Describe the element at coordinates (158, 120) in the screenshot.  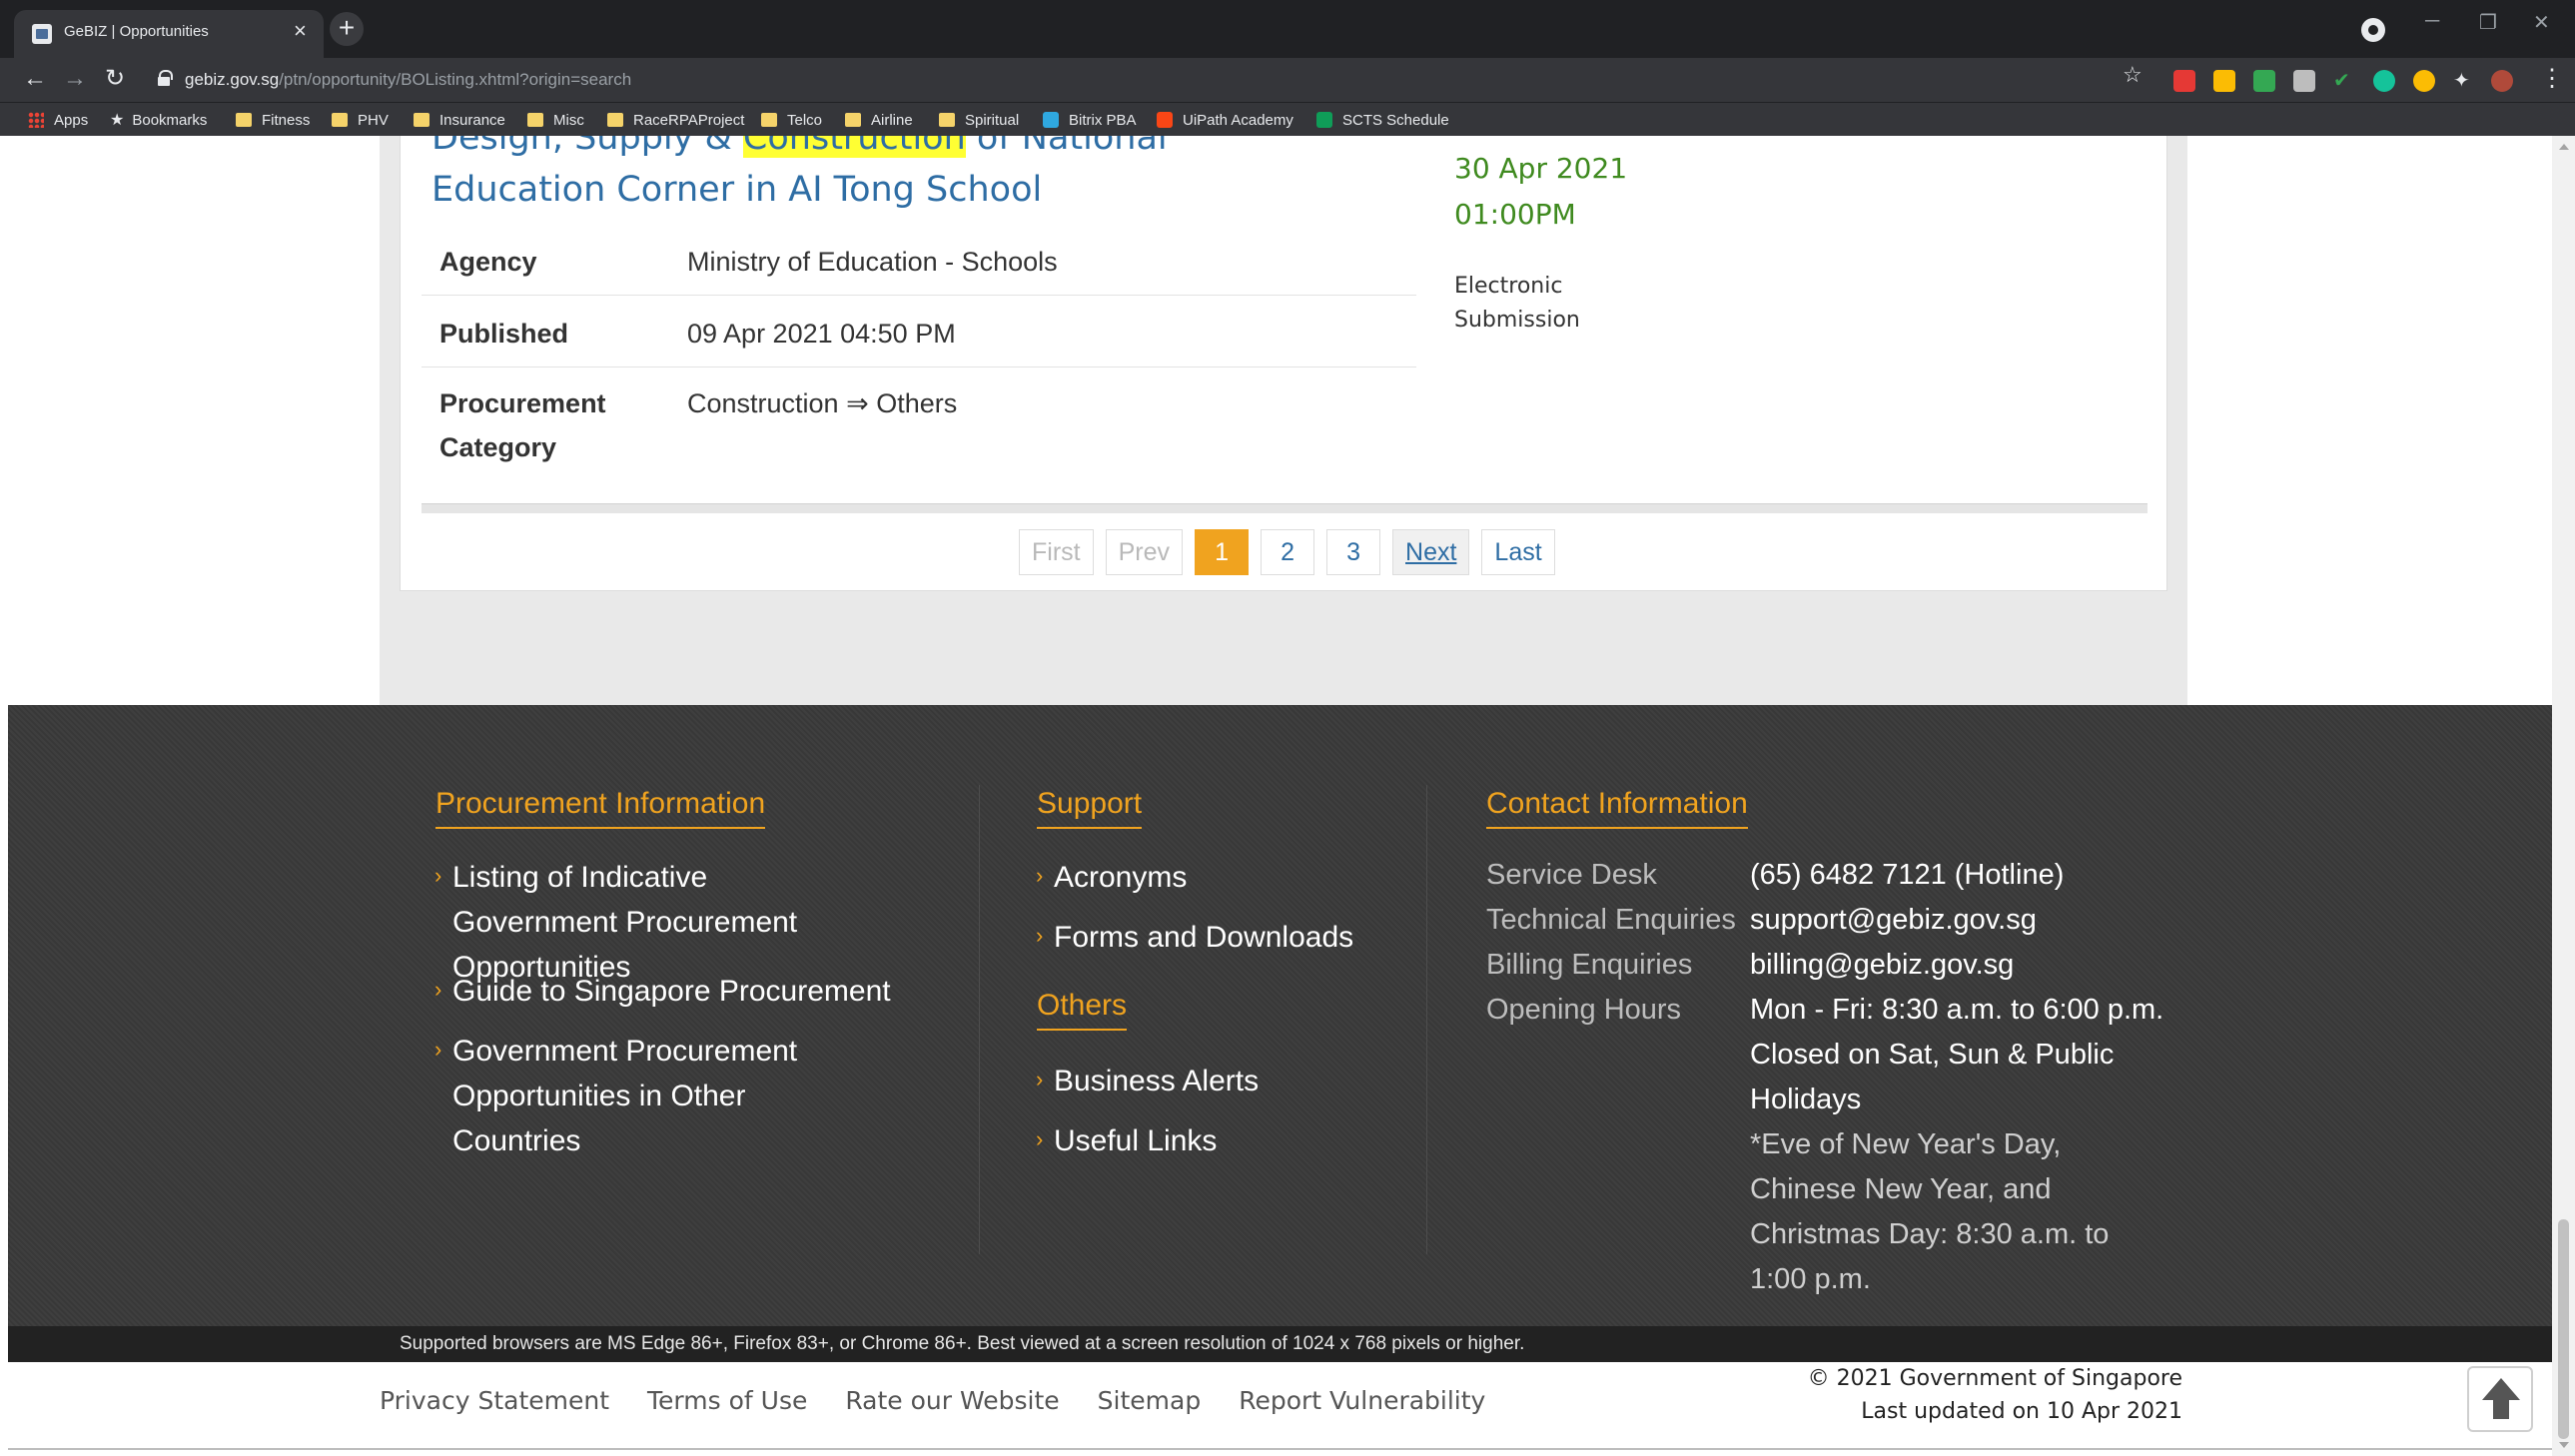
I see `bookmark-bookmarks: ★ Bookmarks` at that location.